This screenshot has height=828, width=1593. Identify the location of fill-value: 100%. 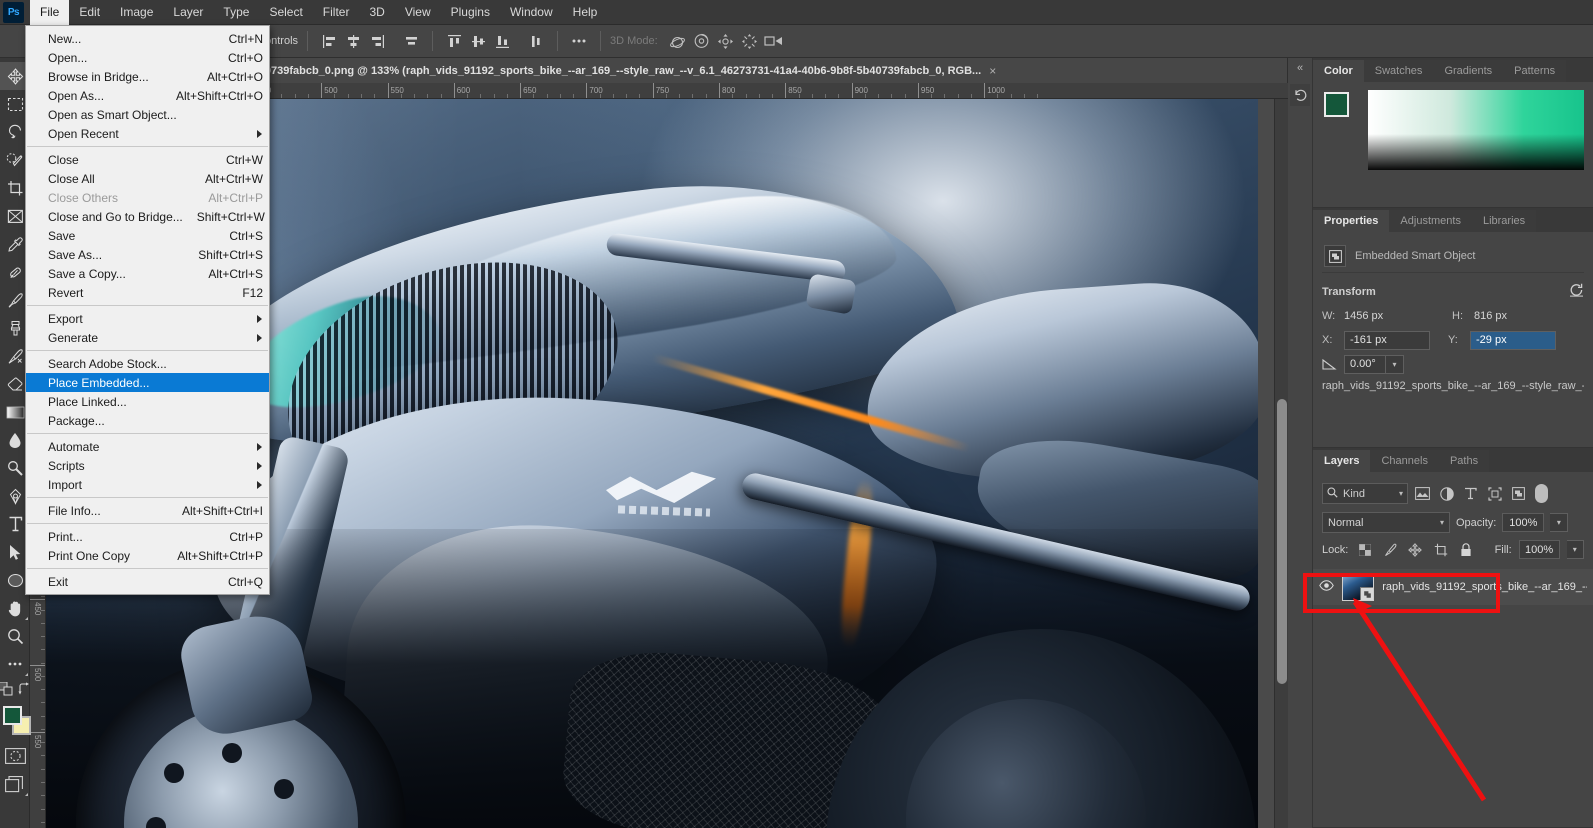
(1539, 549).